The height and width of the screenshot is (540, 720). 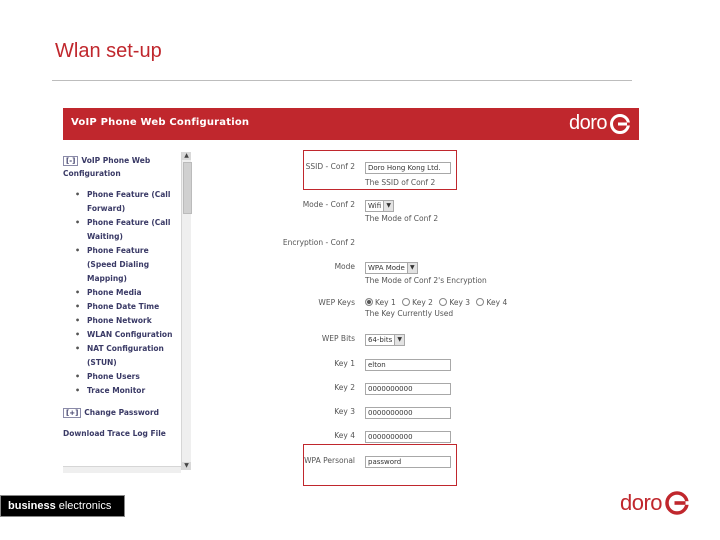 I want to click on key-2-input: 0000000000, so click(x=408, y=389).